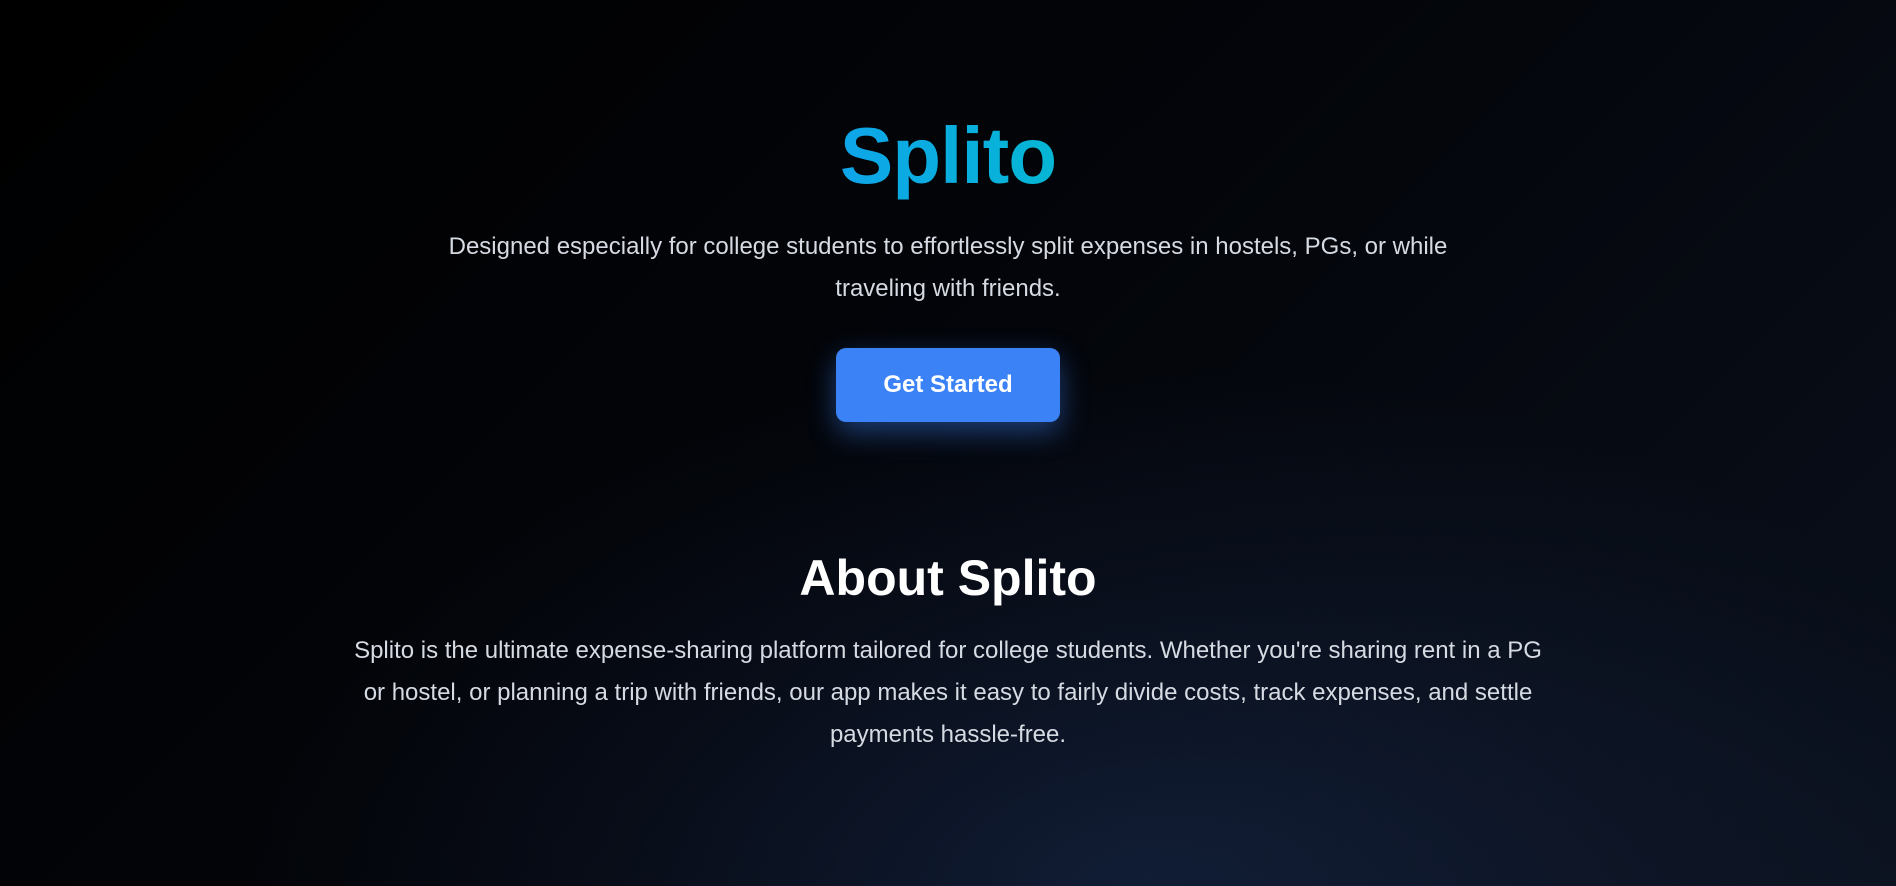  Describe the element at coordinates (948, 385) in the screenshot. I see `get-started-button: Get Started` at that location.